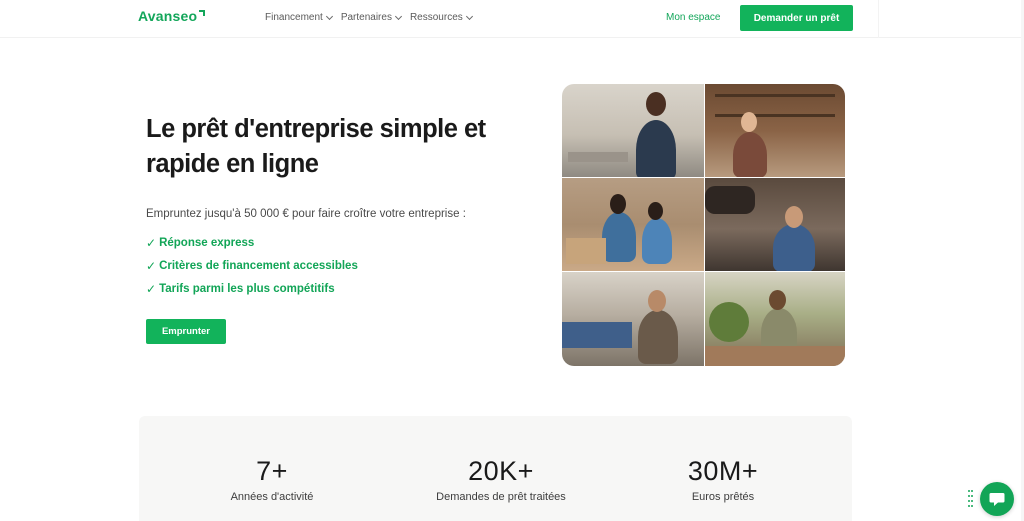 This screenshot has height=521, width=1024. Describe the element at coordinates (723, 471) in the screenshot. I see `stat-value: 30M+` at that location.